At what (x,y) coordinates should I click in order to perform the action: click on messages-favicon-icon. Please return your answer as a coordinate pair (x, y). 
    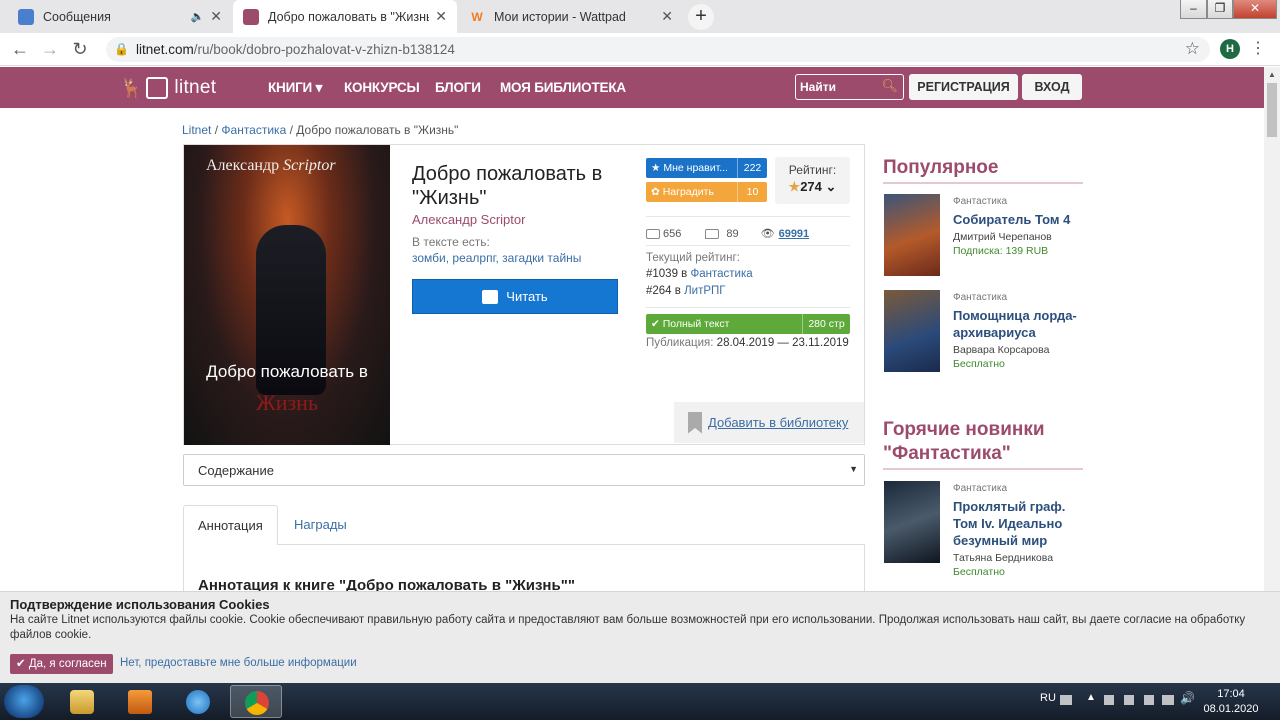
    Looking at the image, I should click on (26, 16).